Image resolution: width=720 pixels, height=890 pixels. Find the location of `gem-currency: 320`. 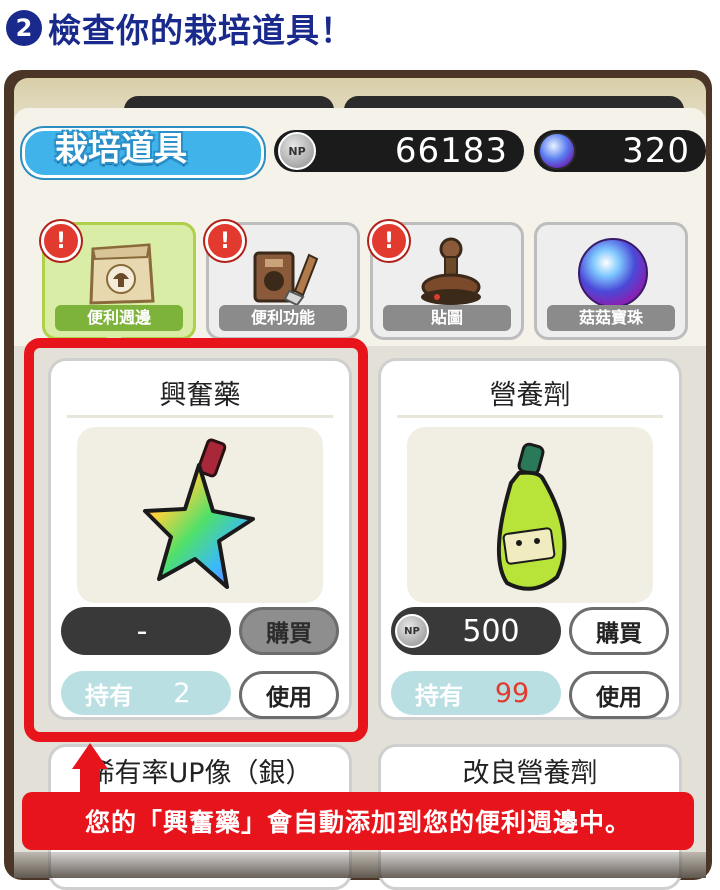

gem-currency: 320 is located at coordinates (620, 151).